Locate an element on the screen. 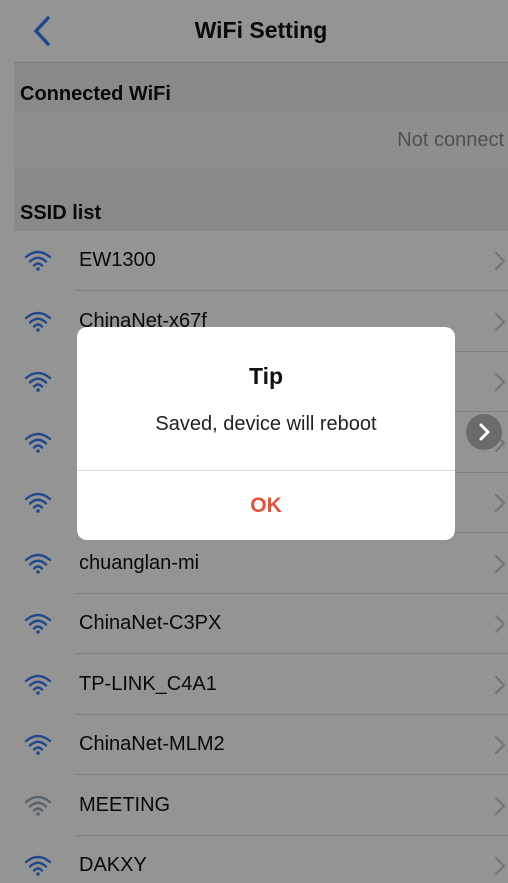 The image size is (508, 883). chevron-right-icon is located at coordinates (484, 432).